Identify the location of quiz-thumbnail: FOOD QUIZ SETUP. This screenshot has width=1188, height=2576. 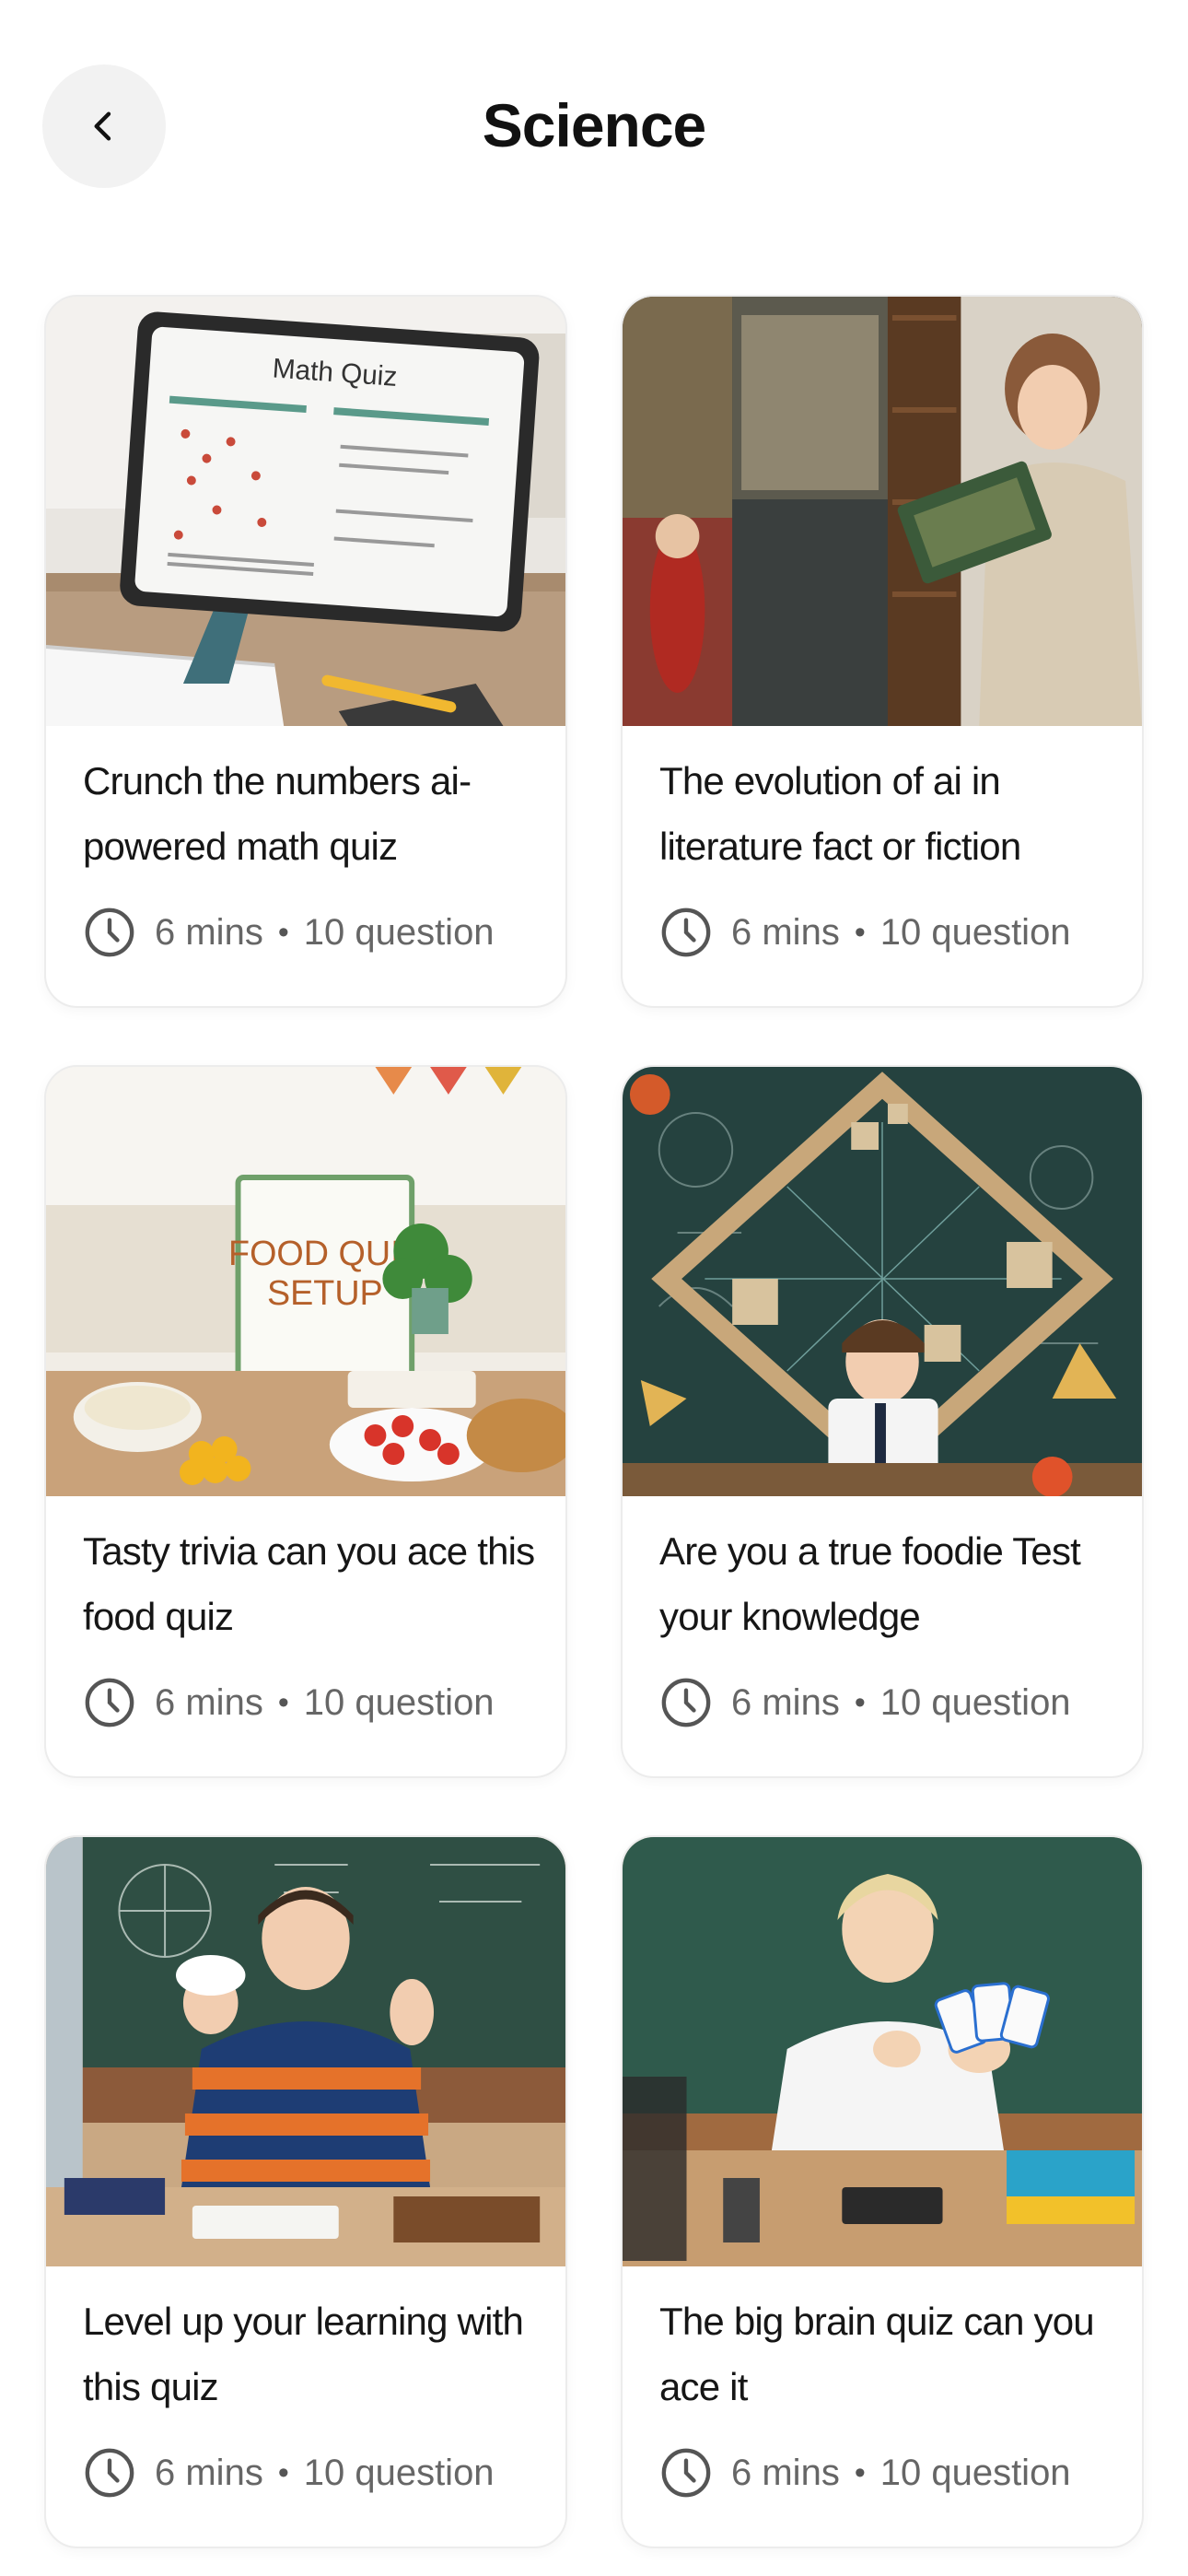
(305, 1281).